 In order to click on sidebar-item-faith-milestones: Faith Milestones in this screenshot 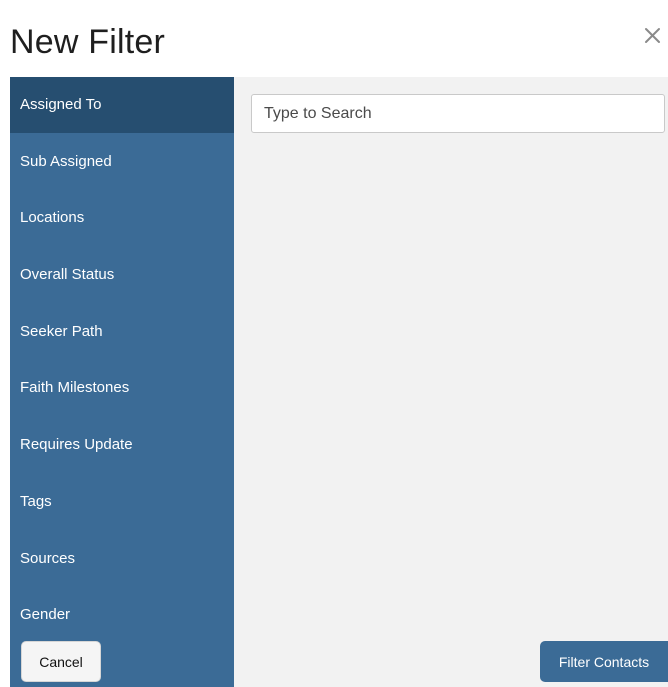, I will do `click(122, 388)`.